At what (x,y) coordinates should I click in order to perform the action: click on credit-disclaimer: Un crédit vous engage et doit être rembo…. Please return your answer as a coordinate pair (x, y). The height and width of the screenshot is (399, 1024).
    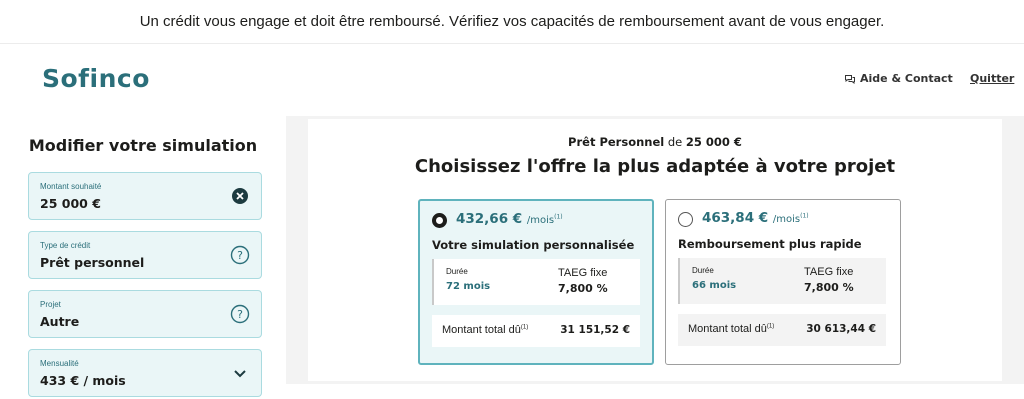
    Looking at the image, I should click on (512, 22).